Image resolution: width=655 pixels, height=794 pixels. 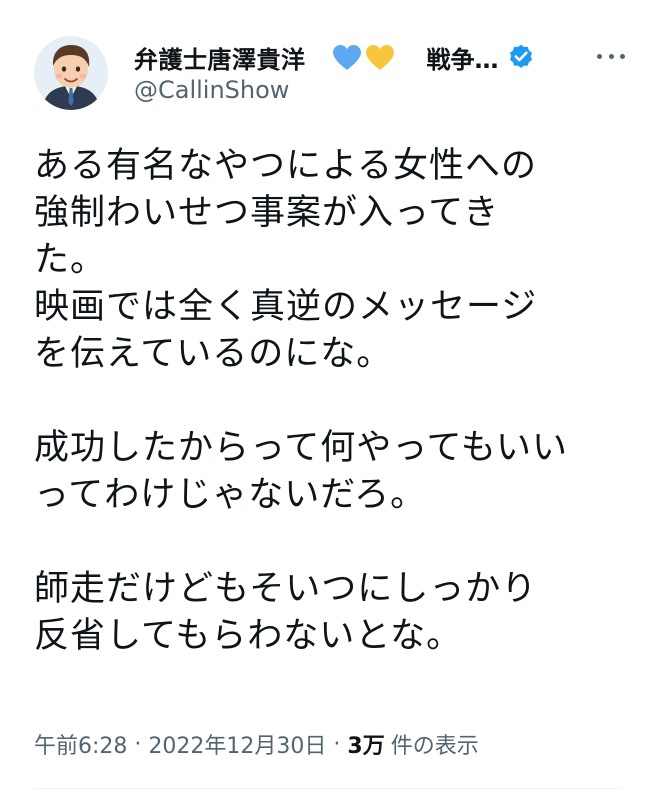 I want to click on heart-emojis, so click(x=363, y=57).